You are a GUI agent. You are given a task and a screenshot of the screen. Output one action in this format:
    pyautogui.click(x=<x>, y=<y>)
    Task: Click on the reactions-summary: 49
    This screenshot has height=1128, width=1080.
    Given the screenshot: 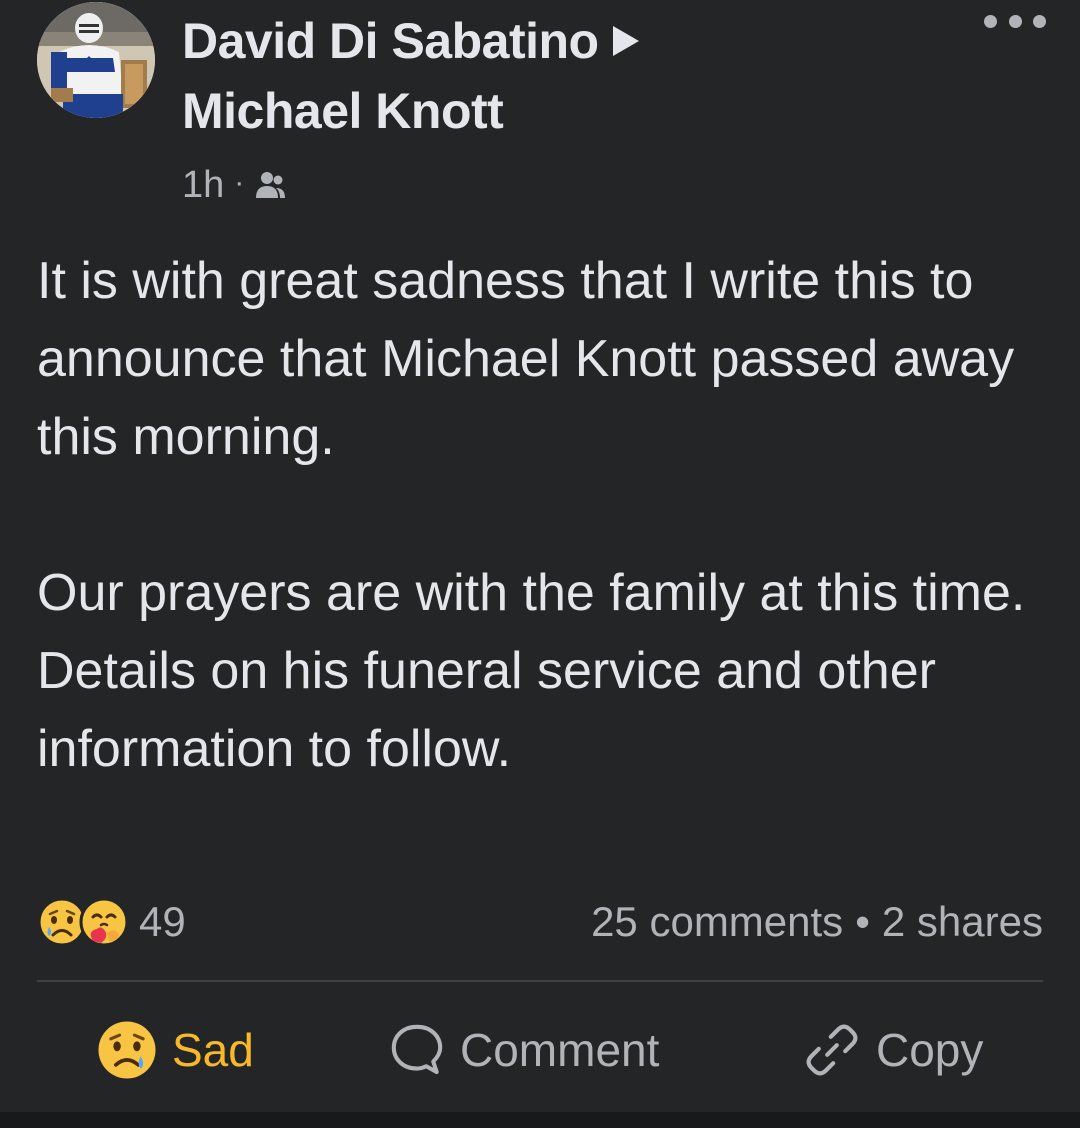 What is the action you would take?
    pyautogui.click(x=111, y=922)
    